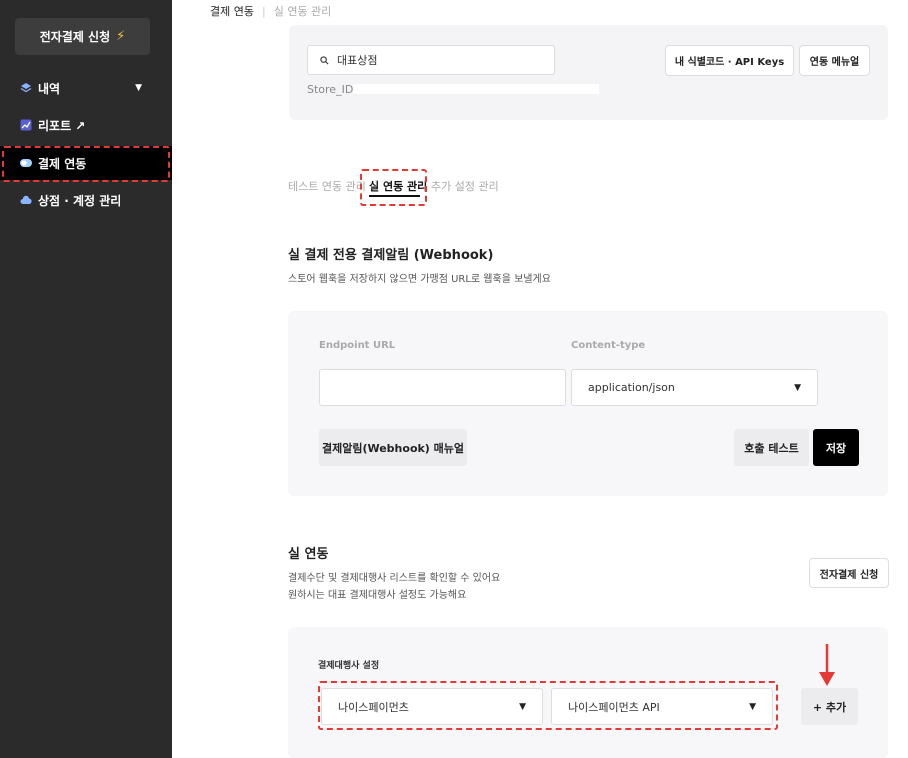  I want to click on store-id-label: Store_ID, so click(330, 89).